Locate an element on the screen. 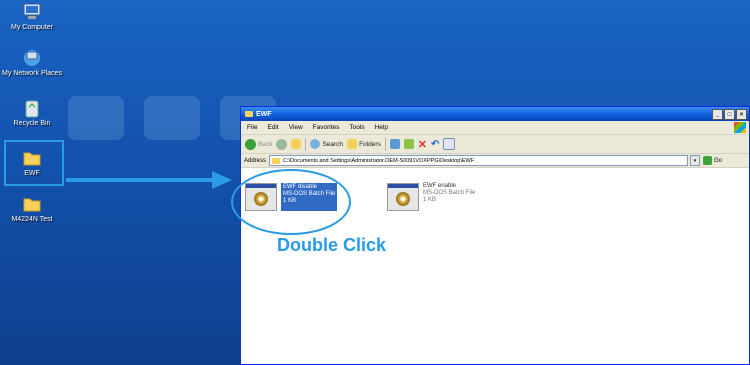  search-button: Search is located at coordinates (326, 144).